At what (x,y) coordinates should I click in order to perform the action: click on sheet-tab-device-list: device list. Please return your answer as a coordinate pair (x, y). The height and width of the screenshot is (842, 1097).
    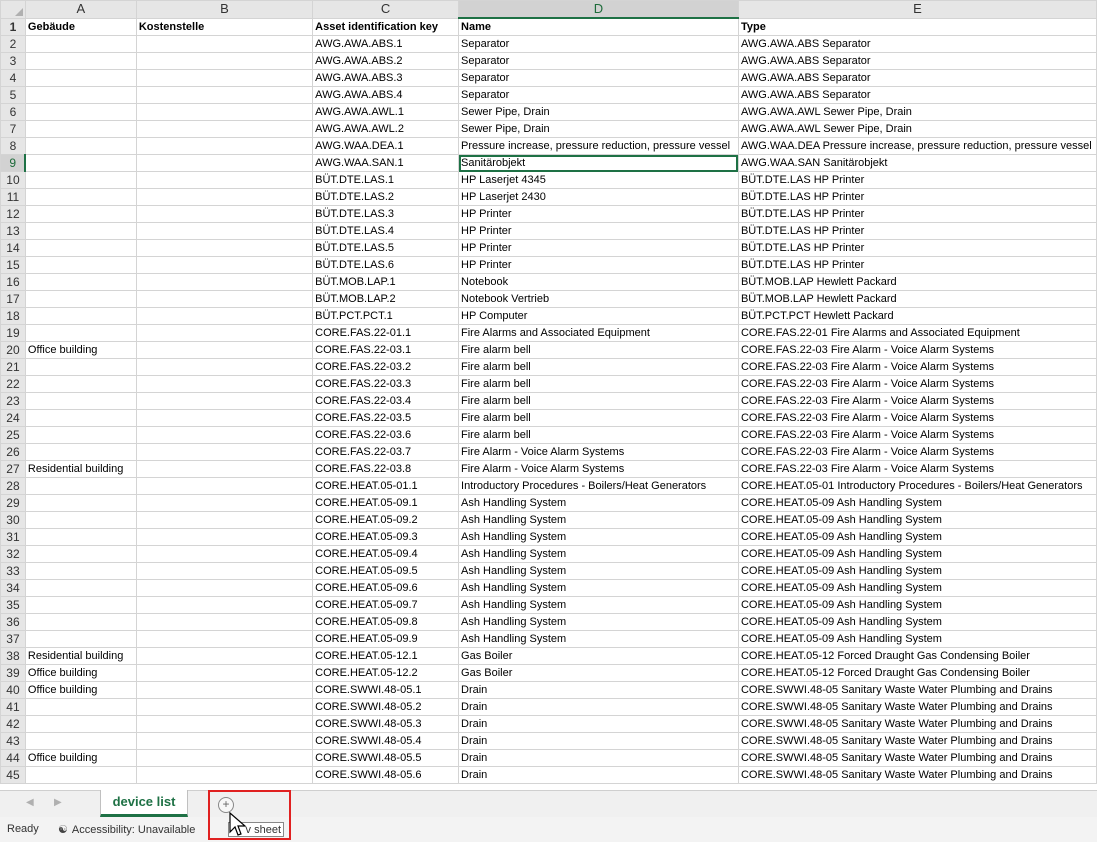
    Looking at the image, I should click on (144, 803).